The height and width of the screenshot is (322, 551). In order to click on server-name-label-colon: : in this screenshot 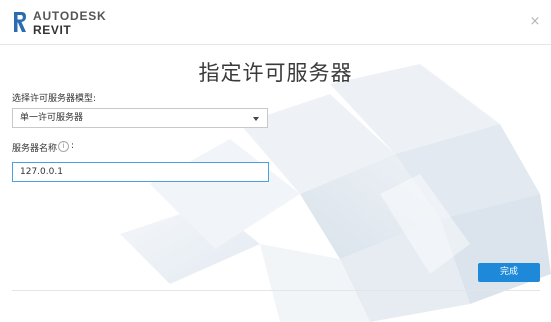, I will do `click(73, 146)`.